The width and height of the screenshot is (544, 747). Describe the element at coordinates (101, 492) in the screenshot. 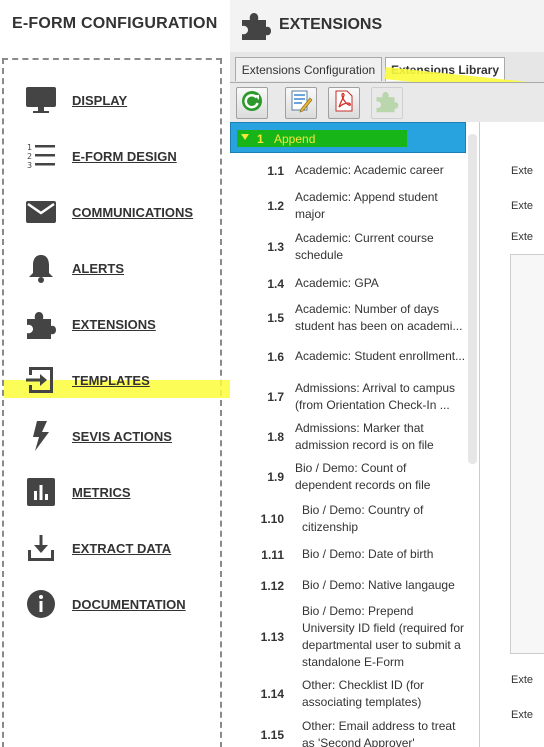

I see `sidebar-item-label: METRICS` at that location.